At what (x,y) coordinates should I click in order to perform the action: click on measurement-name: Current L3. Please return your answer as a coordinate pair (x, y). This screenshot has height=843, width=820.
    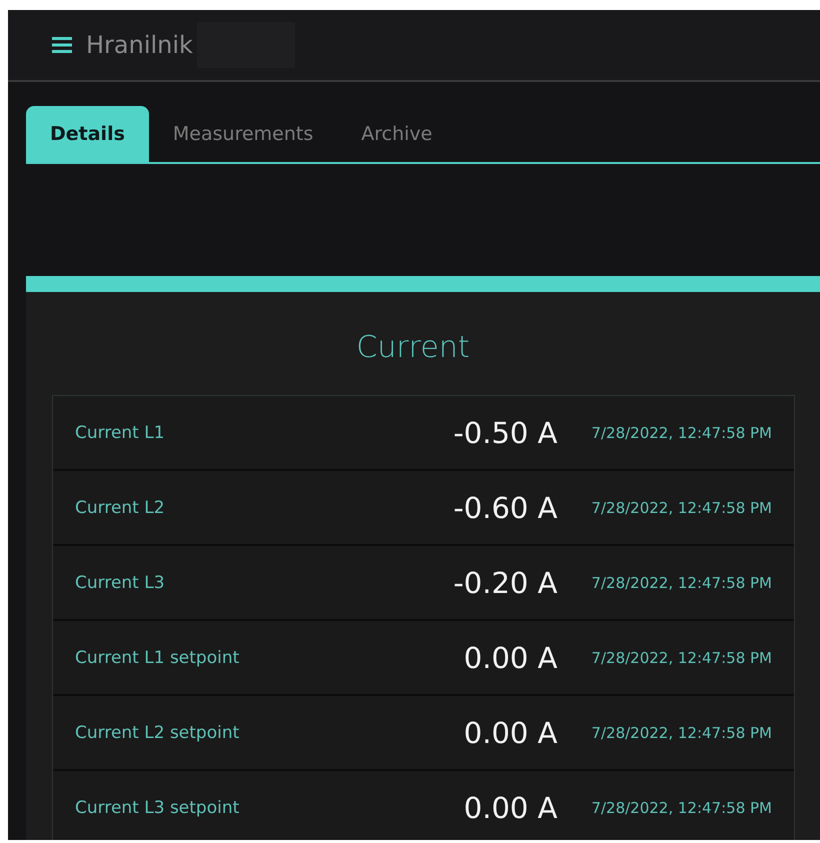
    Looking at the image, I should click on (120, 582).